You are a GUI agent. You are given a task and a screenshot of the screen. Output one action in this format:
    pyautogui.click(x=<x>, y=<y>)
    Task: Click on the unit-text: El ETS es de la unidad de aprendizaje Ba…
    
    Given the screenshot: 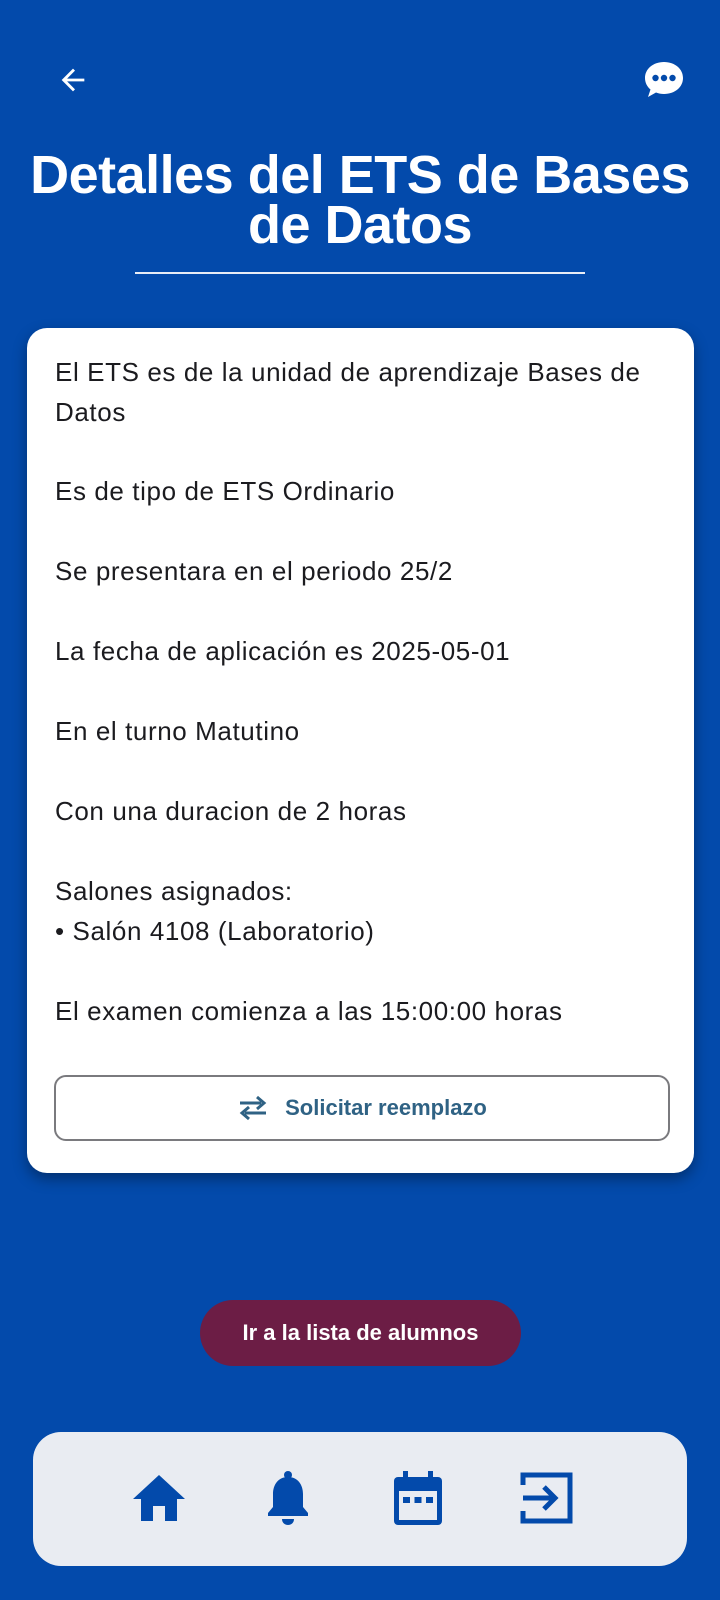 What is the action you would take?
    pyautogui.click(x=348, y=392)
    